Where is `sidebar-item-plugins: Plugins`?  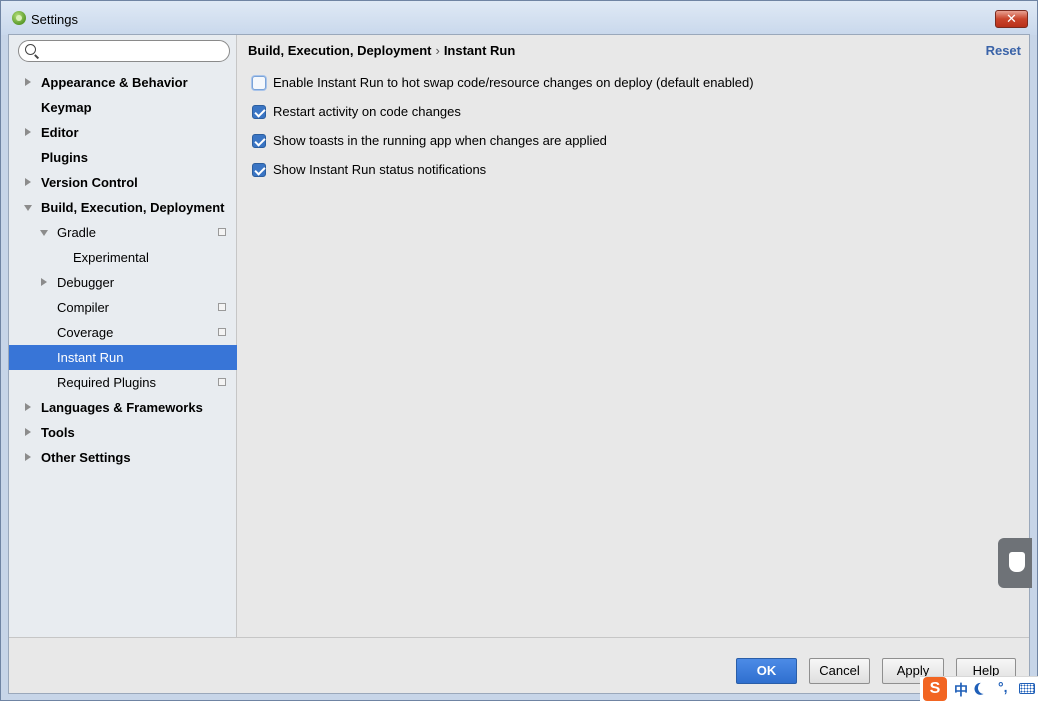 sidebar-item-plugins: Plugins is located at coordinates (123, 157).